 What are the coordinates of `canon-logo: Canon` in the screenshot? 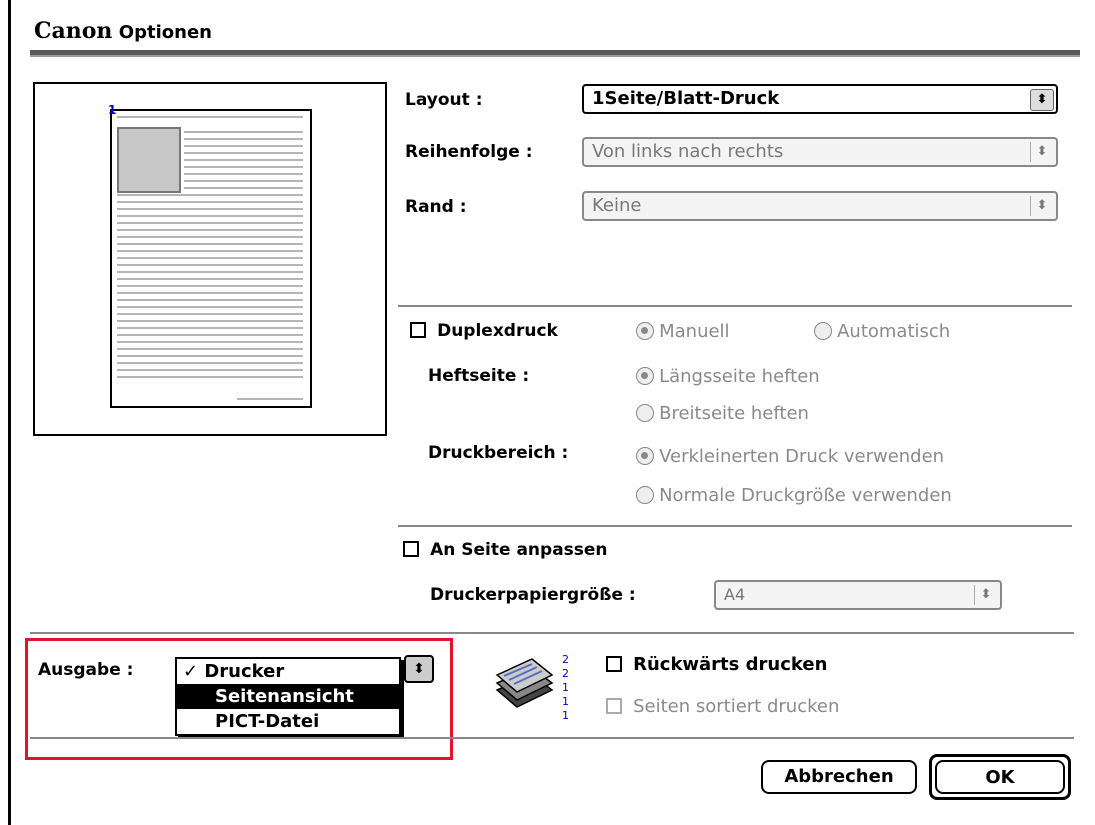 It's located at (73, 31).